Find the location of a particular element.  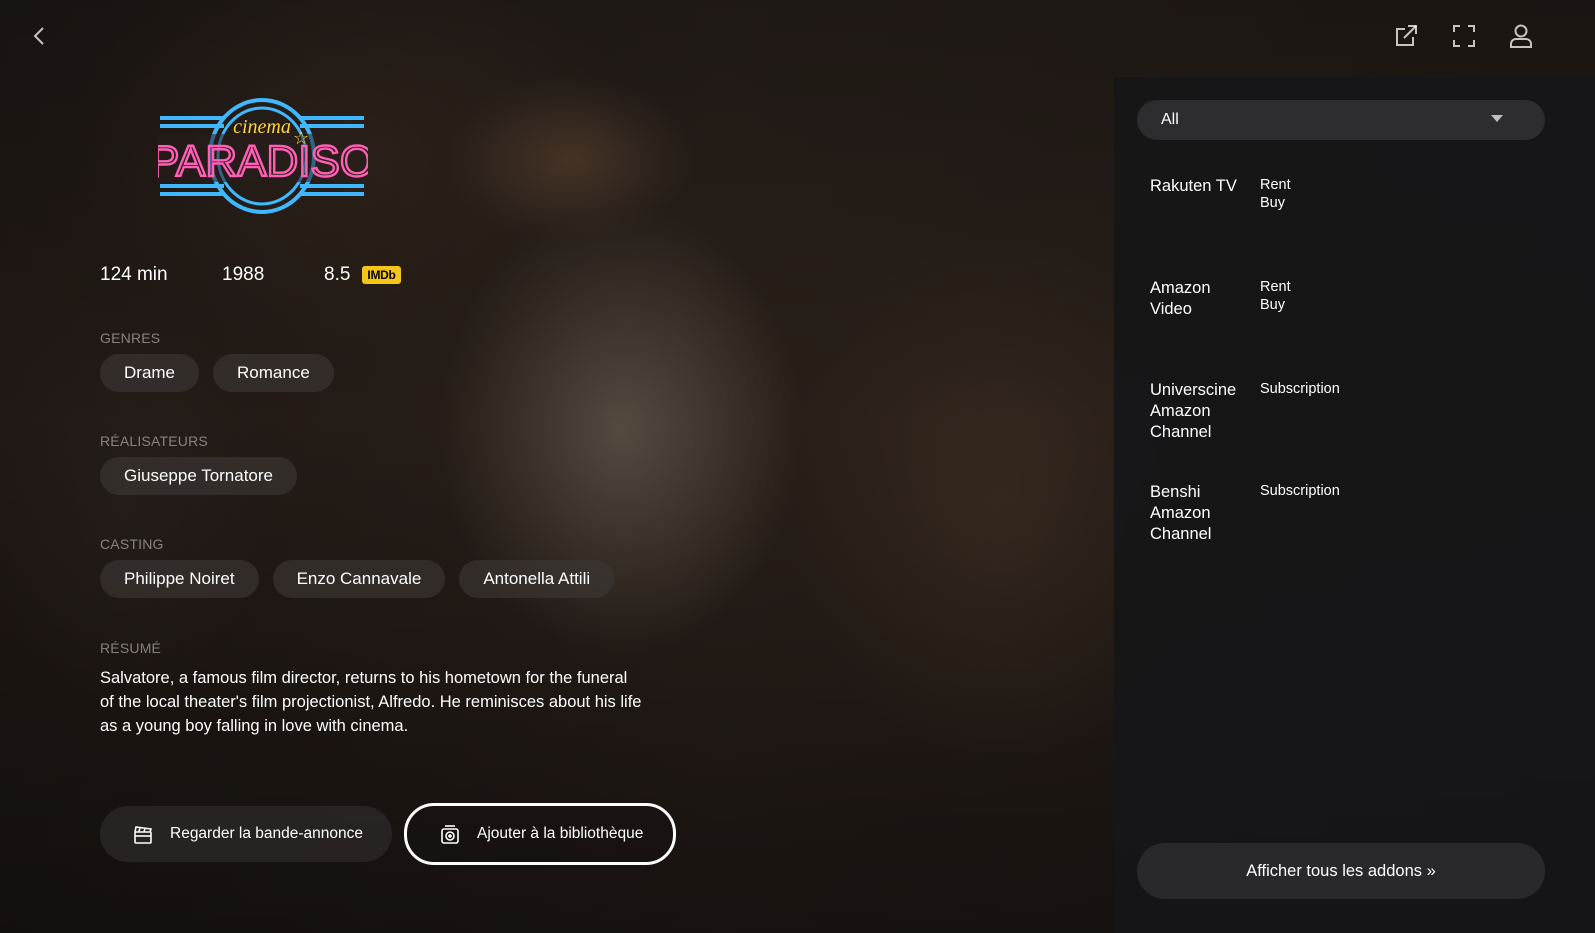

stream-item: Rakuten TV Rent Buy is located at coordinates (1220, 194).